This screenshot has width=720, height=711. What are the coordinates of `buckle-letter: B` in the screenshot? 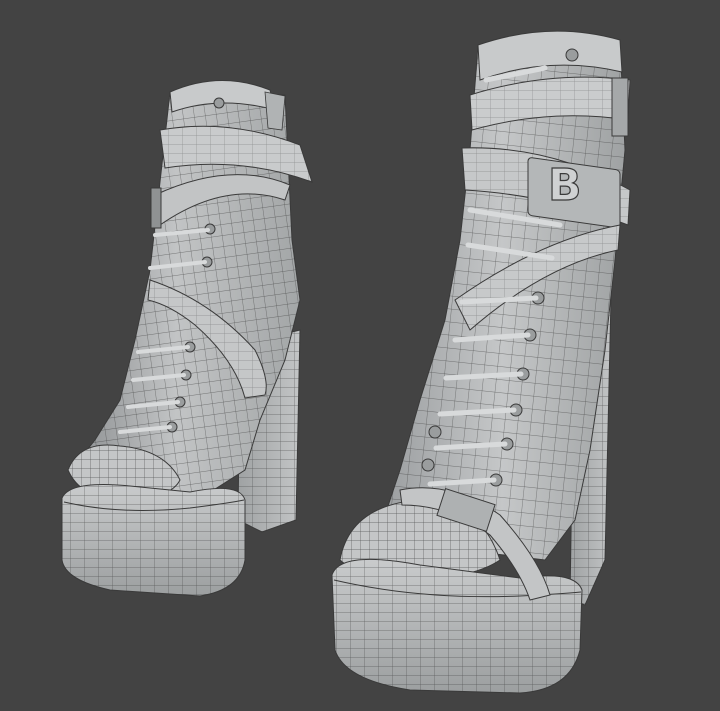 It's located at (565, 185).